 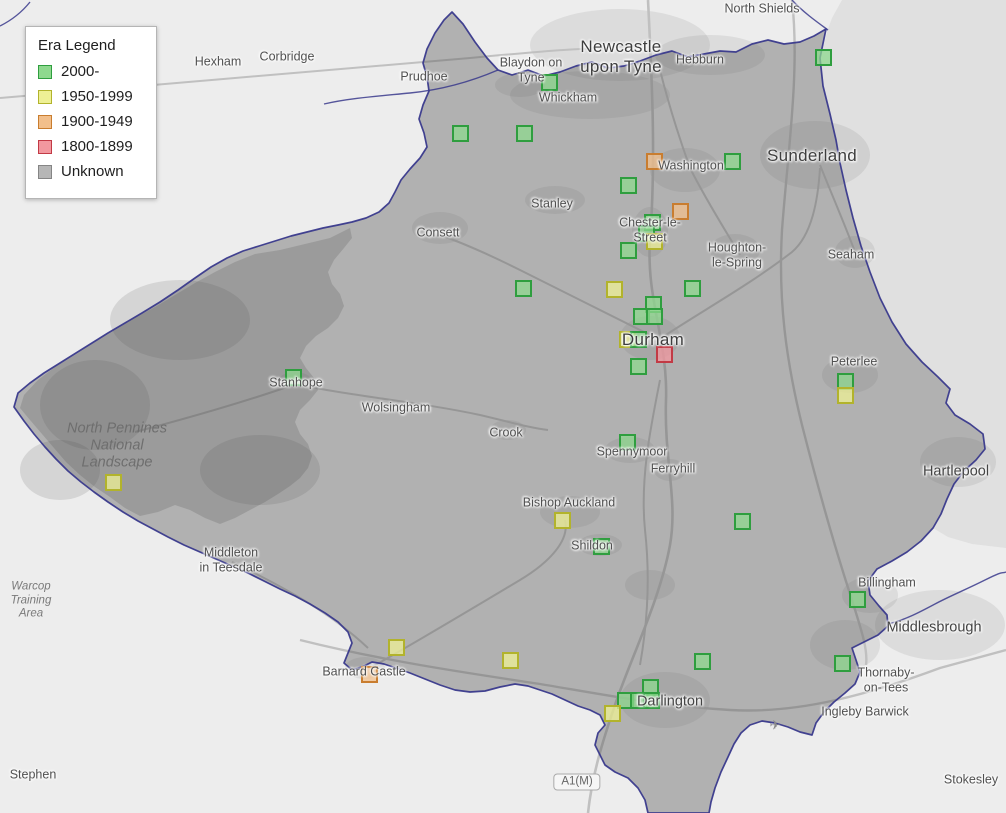 I want to click on legend-swatch-unknown, so click(x=45, y=171).